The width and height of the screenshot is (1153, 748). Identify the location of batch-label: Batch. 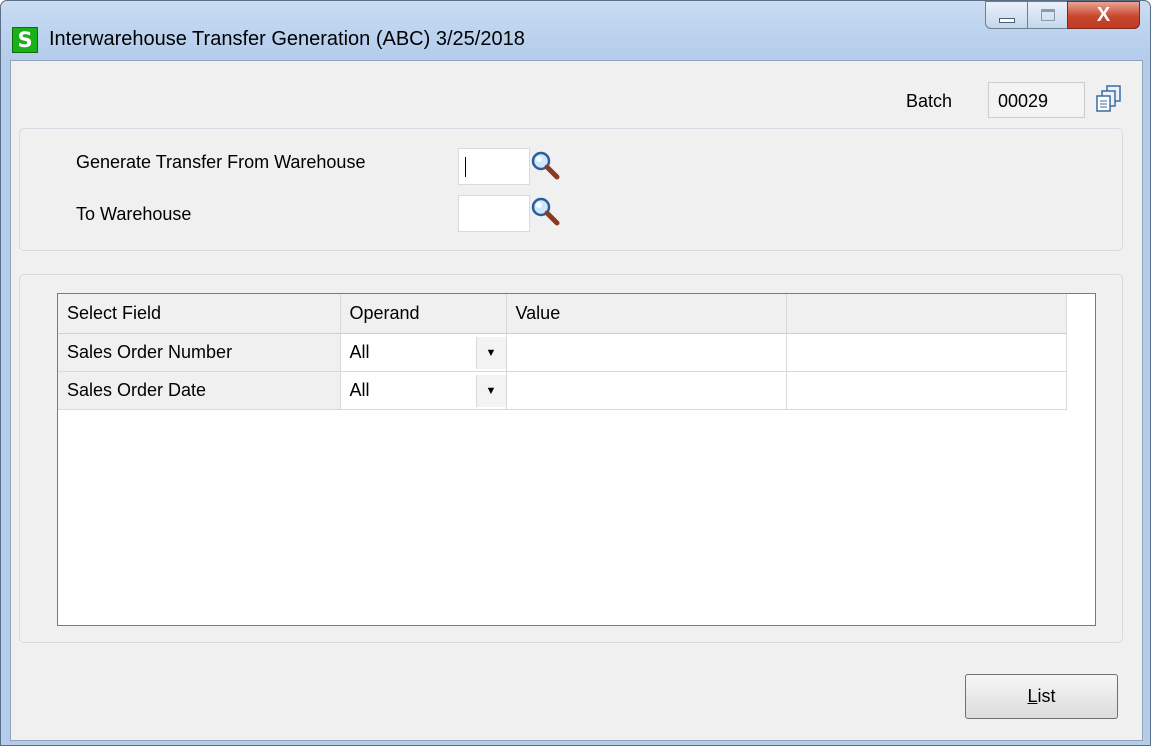
(929, 101).